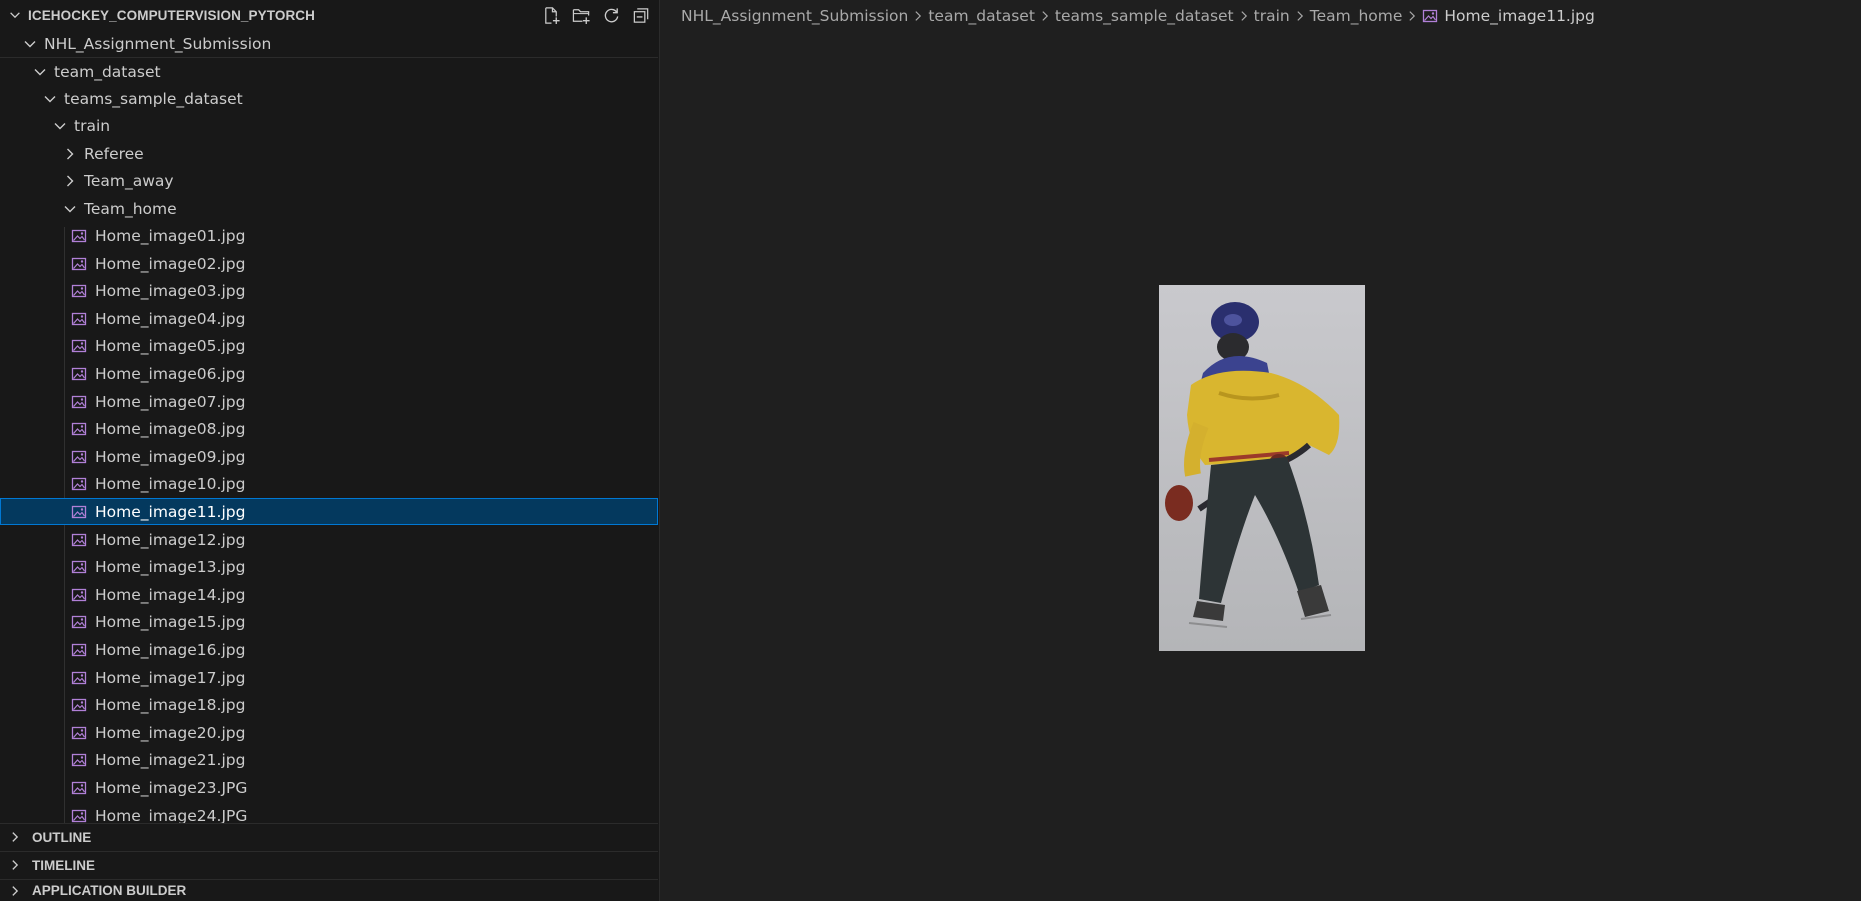 The image size is (1861, 901). What do you see at coordinates (63, 865) in the screenshot?
I see `timeline-label: TIMELINE` at bounding box center [63, 865].